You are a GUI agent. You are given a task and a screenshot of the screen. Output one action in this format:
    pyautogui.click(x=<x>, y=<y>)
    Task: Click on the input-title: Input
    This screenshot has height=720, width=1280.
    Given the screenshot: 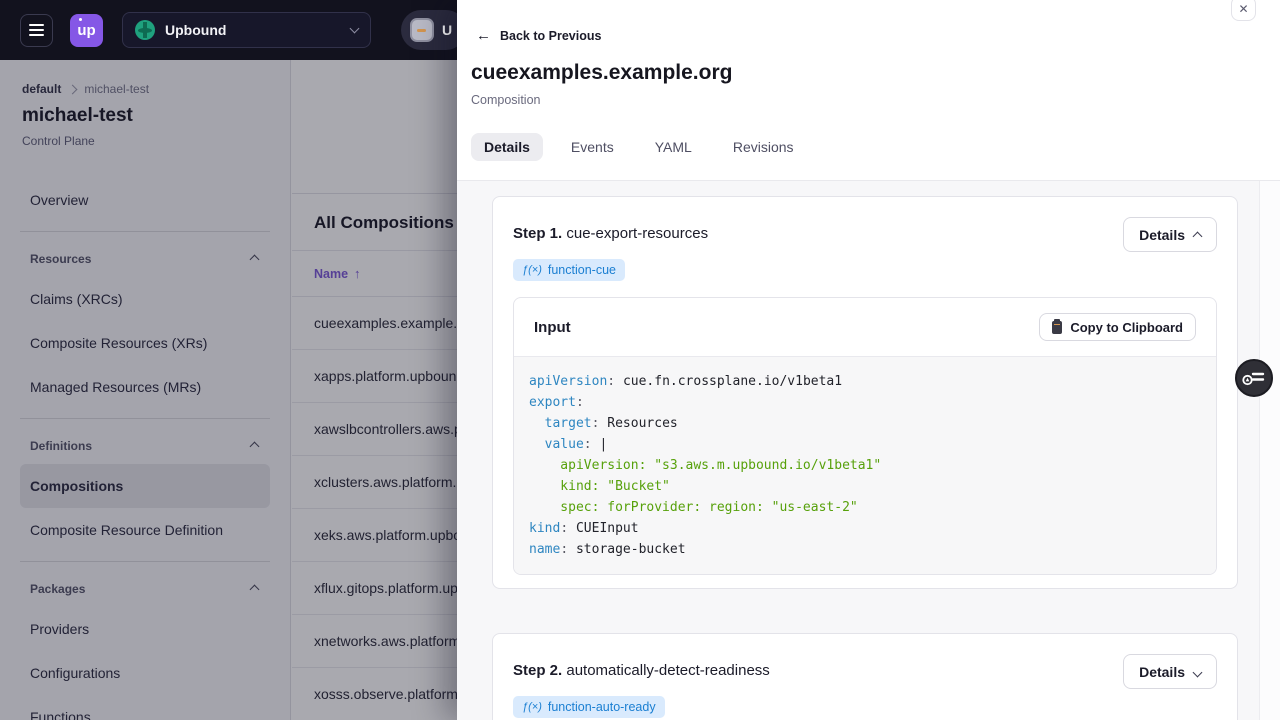 What is the action you would take?
    pyautogui.click(x=552, y=327)
    